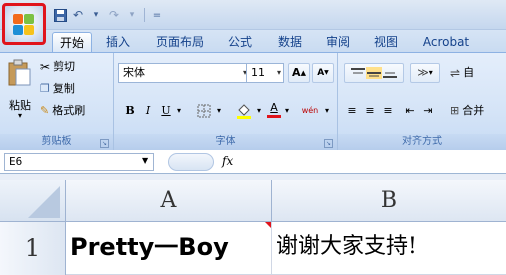  I want to click on undo-dropdown-icon: ▾, so click(96, 15).